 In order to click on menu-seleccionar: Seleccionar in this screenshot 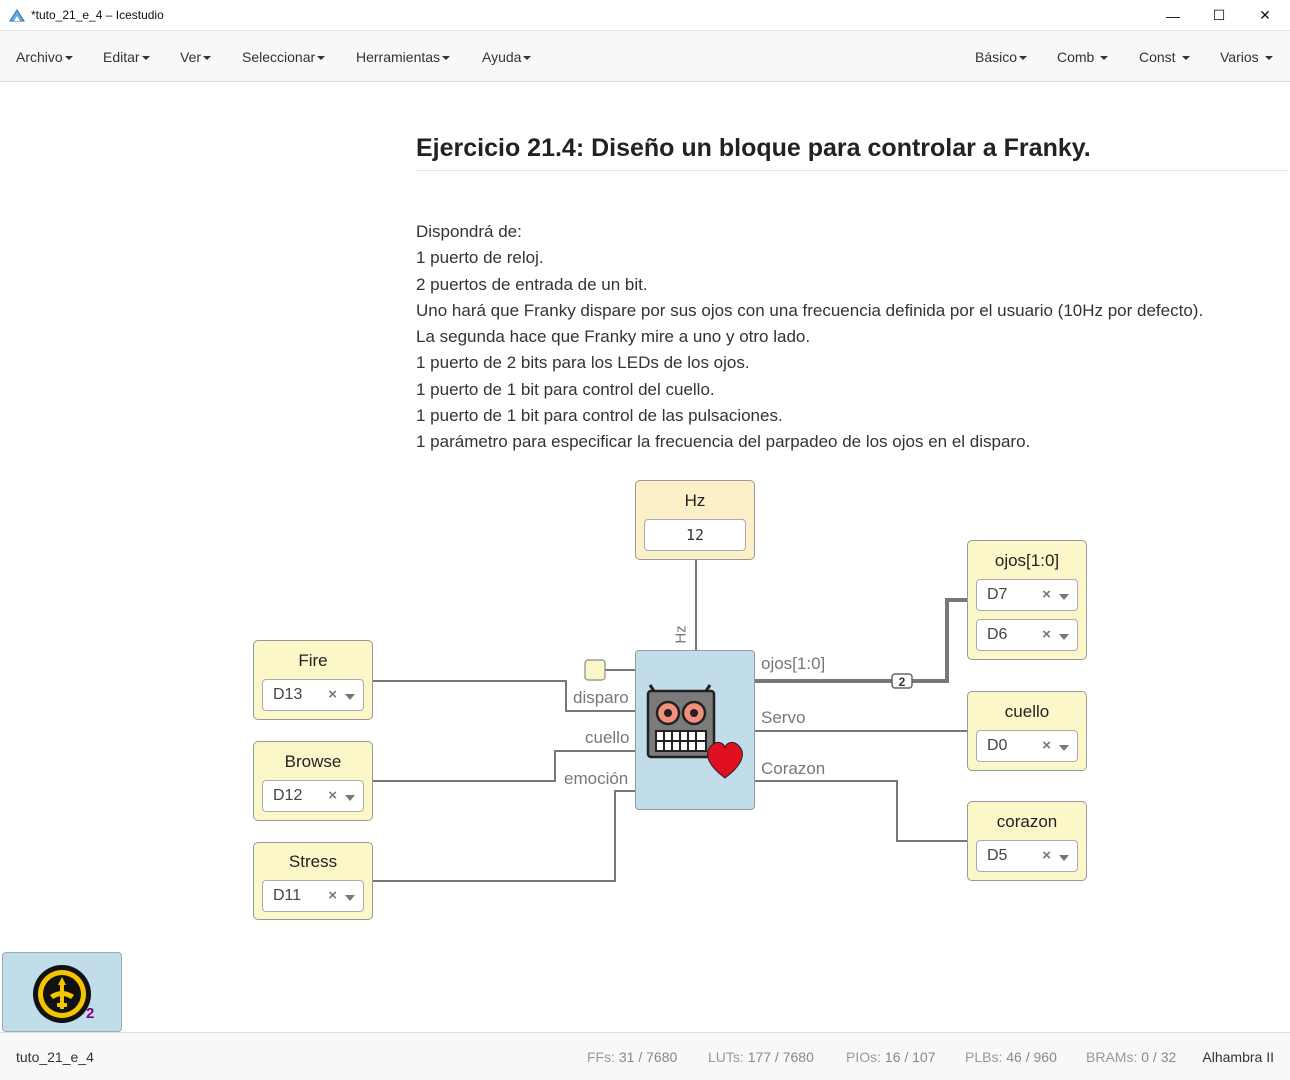, I will do `click(284, 57)`.